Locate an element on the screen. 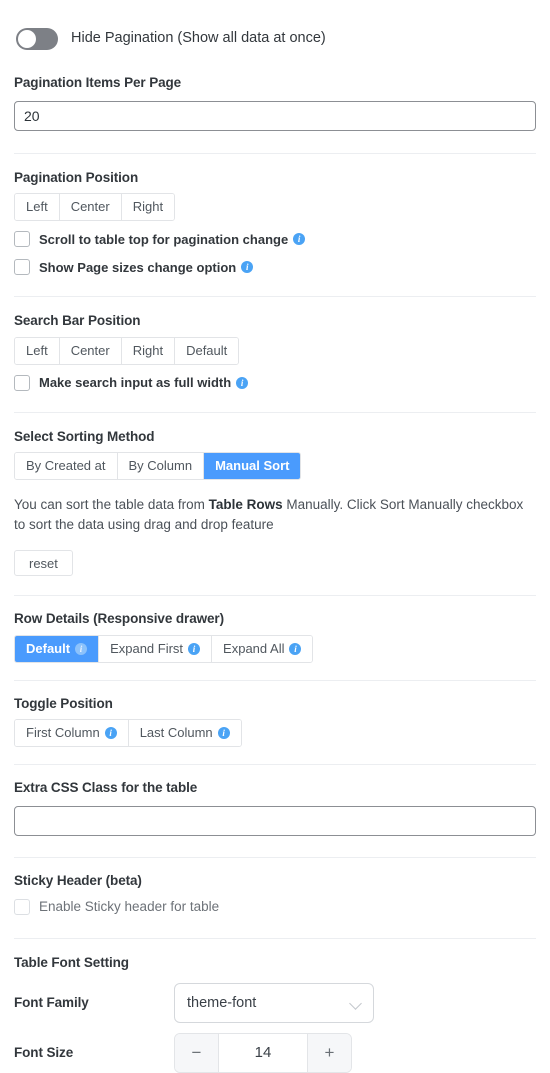 The image size is (550, 1073). full-width-search-text: Make search input as full width is located at coordinates (135, 382).